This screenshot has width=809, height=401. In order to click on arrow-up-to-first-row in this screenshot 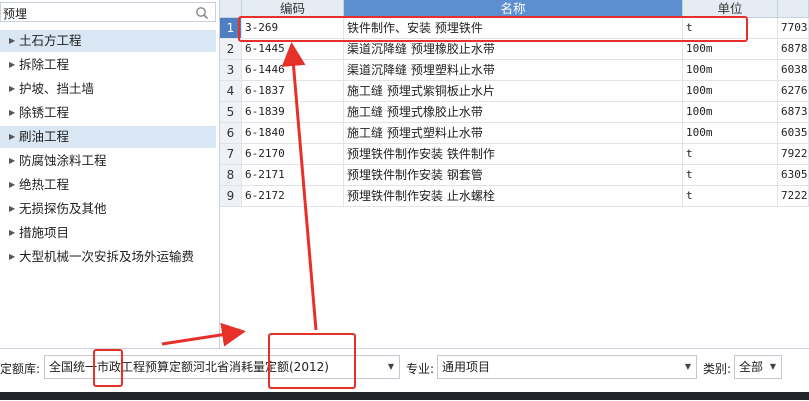, I will do `click(299, 186)`.